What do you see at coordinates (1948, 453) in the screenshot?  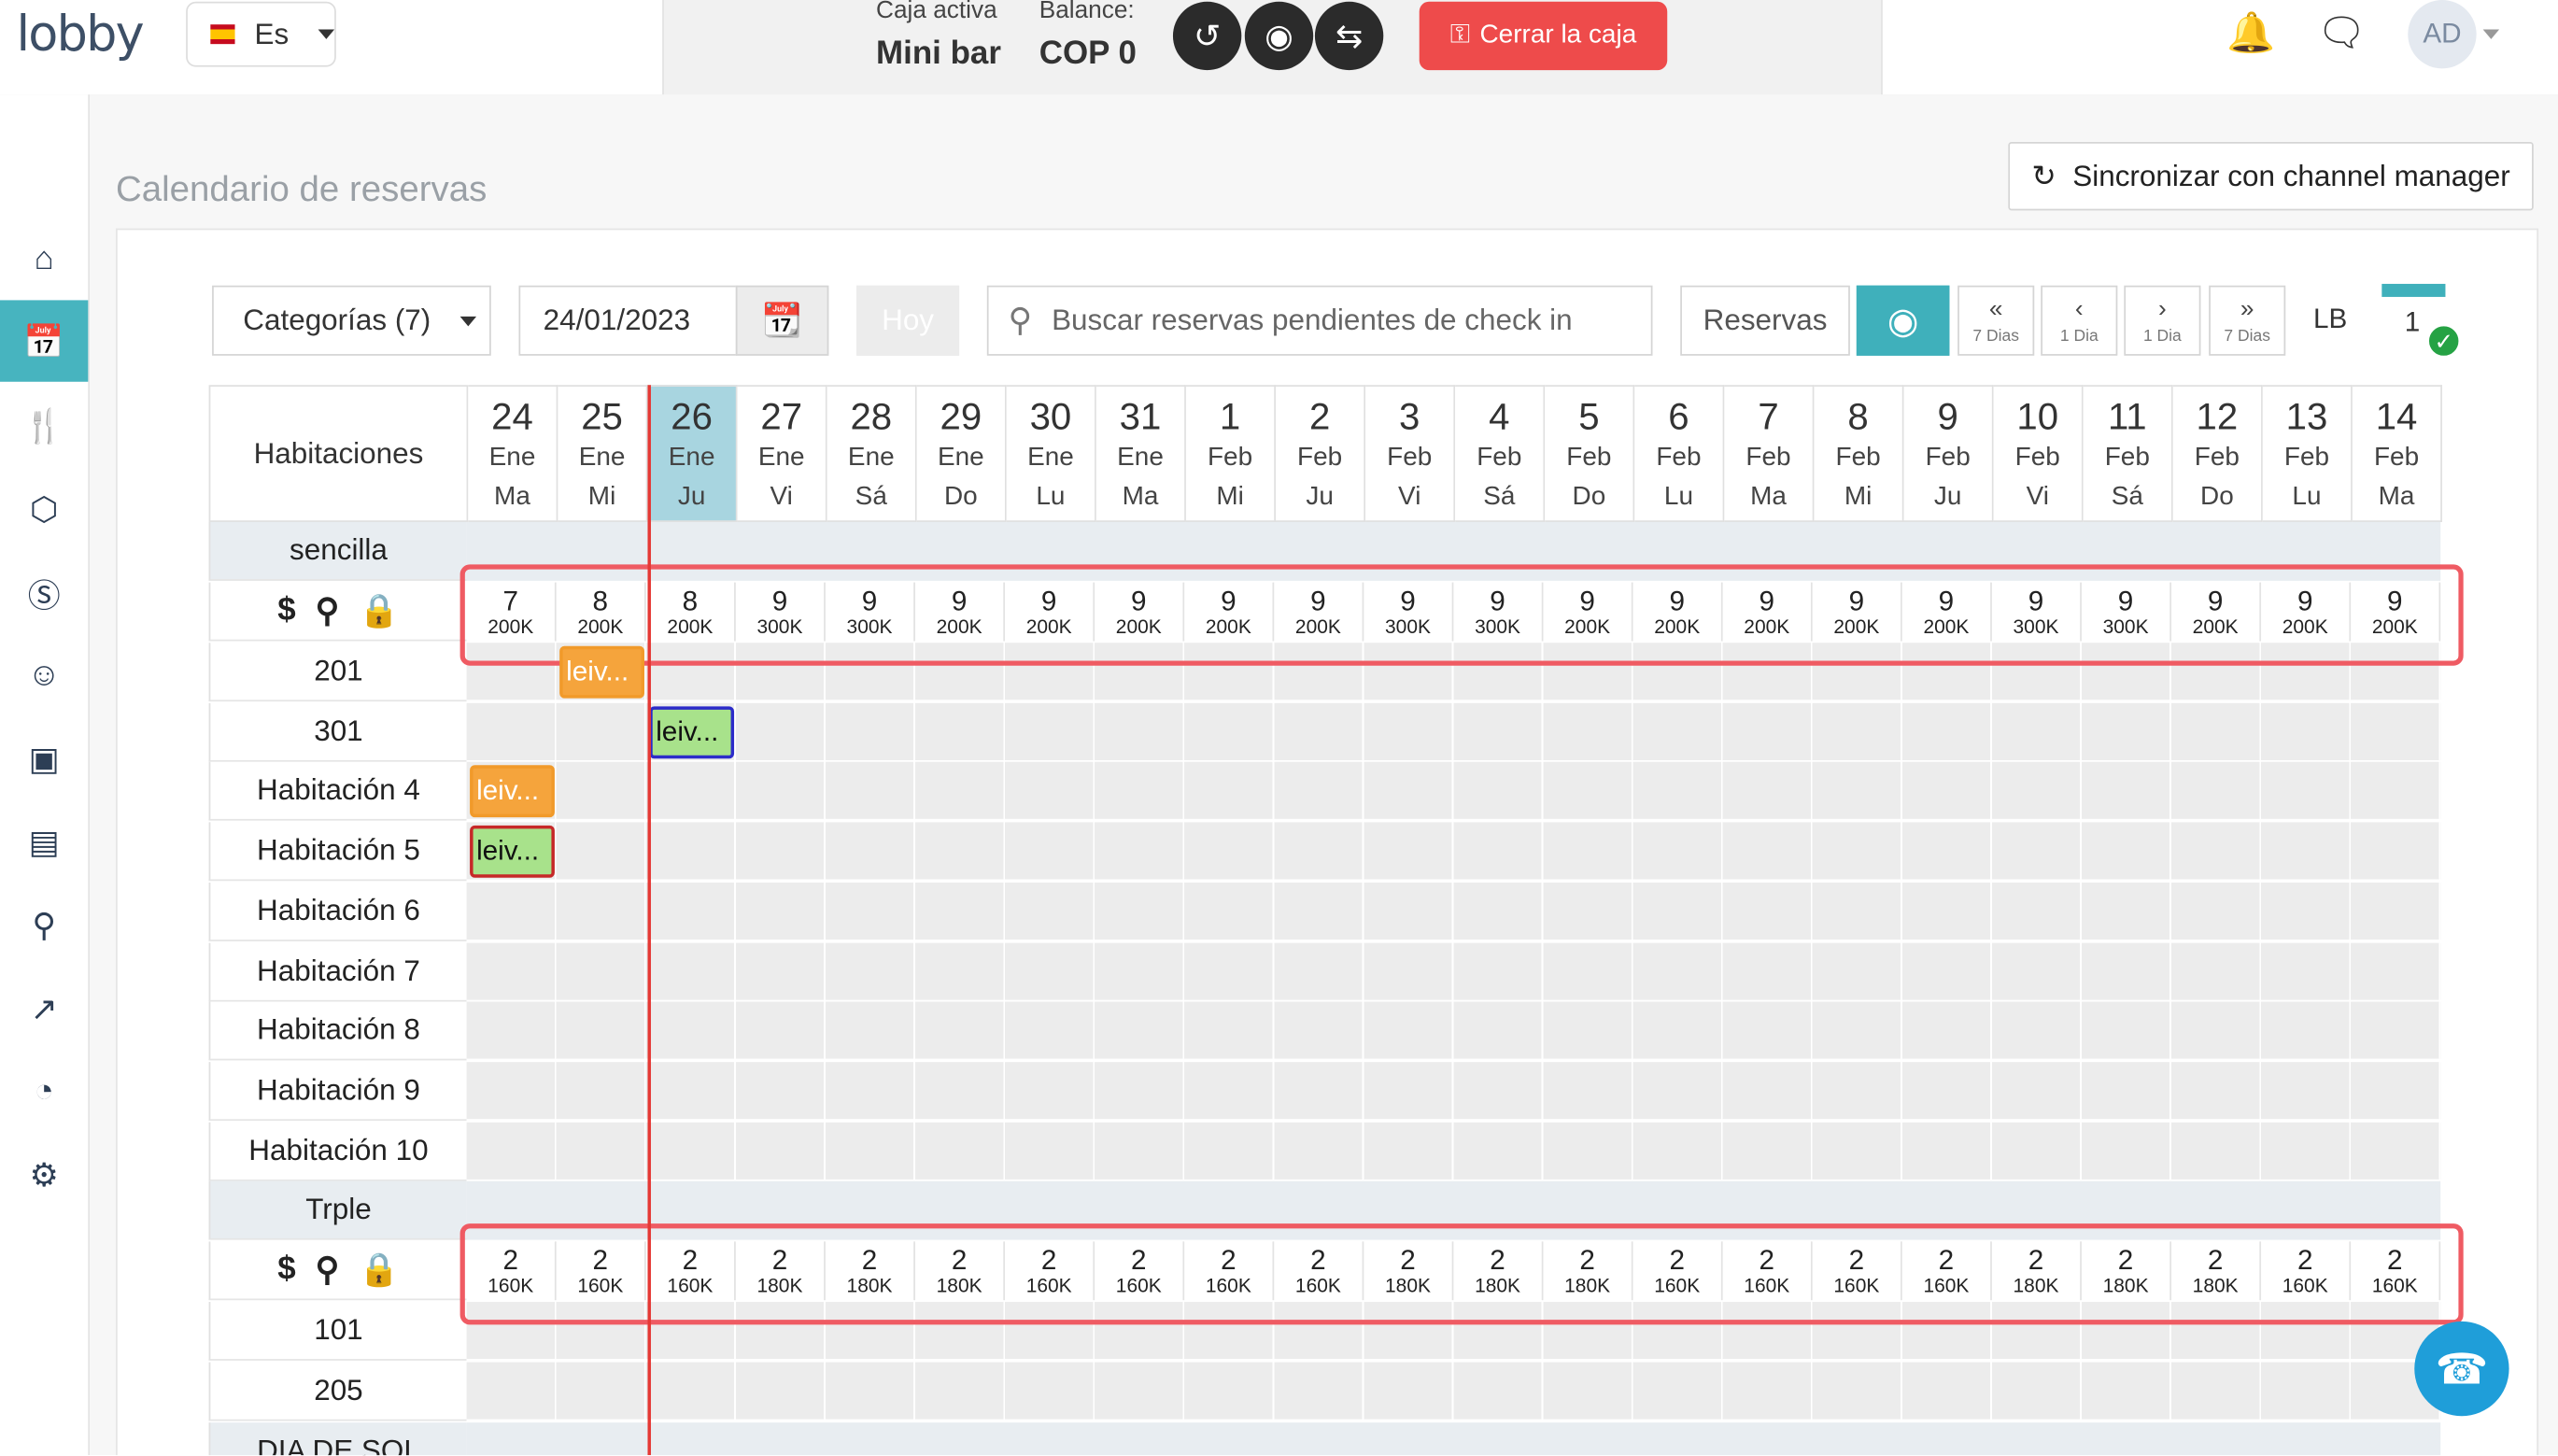 I see `date-header-cell: 9 Feb Ju` at bounding box center [1948, 453].